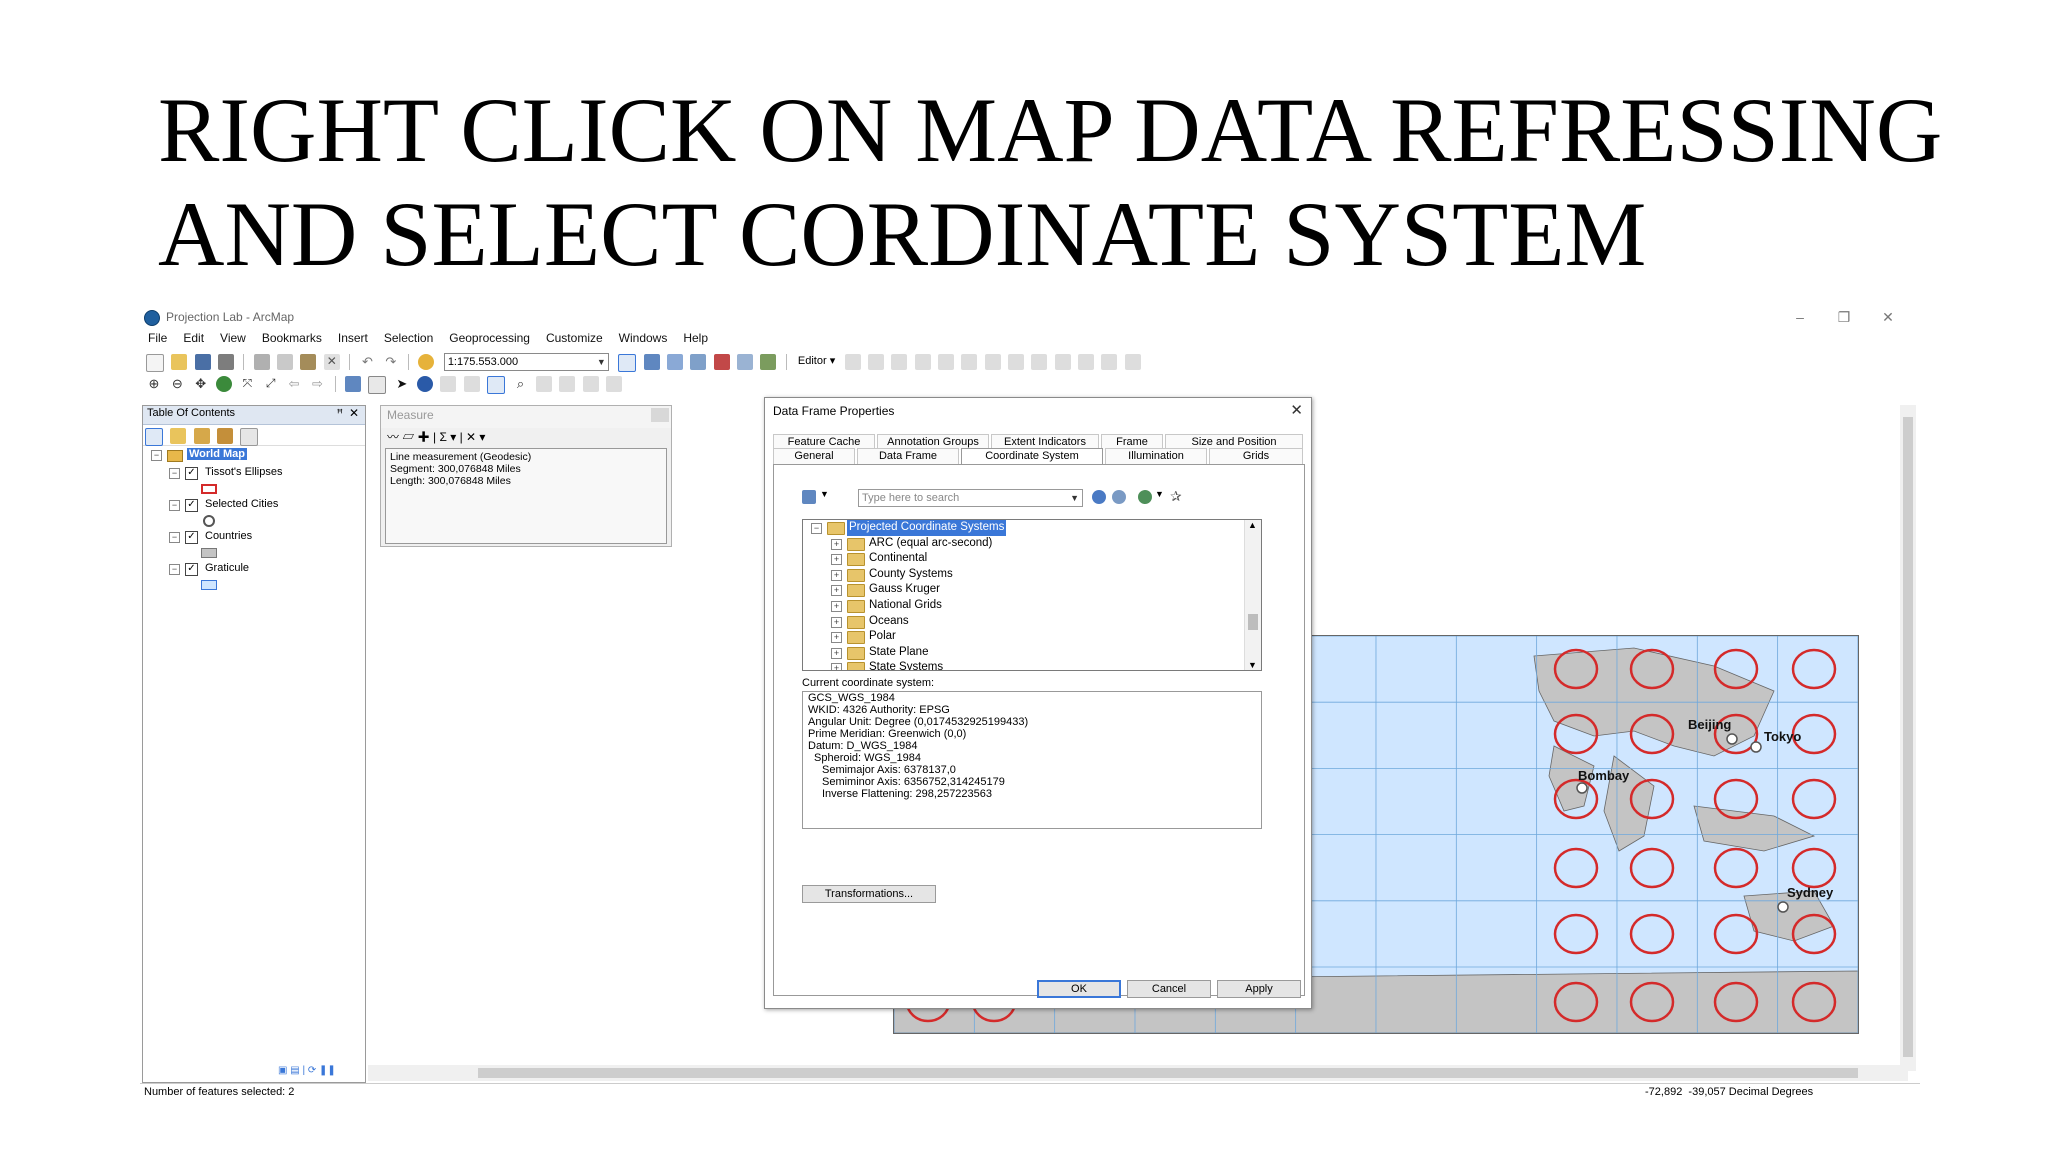 This screenshot has width=2048, height=1152. What do you see at coordinates (643, 338) in the screenshot?
I see `menu-windows: Windows` at bounding box center [643, 338].